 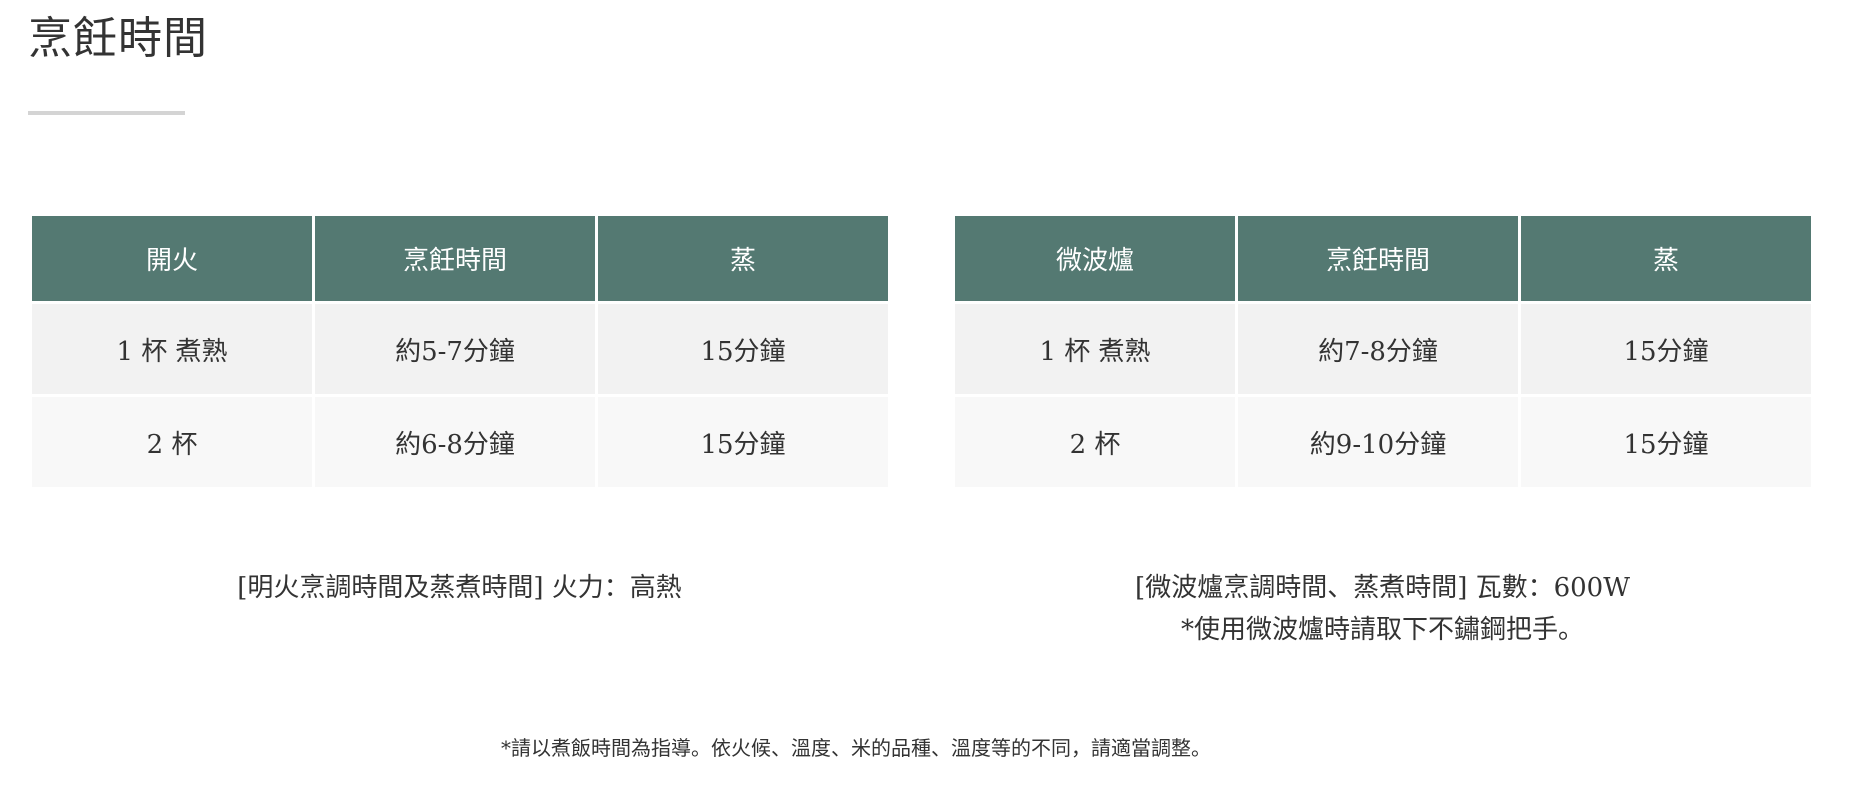 I want to click on cell-cooking-time: 約5-7分鐘, so click(x=455, y=349).